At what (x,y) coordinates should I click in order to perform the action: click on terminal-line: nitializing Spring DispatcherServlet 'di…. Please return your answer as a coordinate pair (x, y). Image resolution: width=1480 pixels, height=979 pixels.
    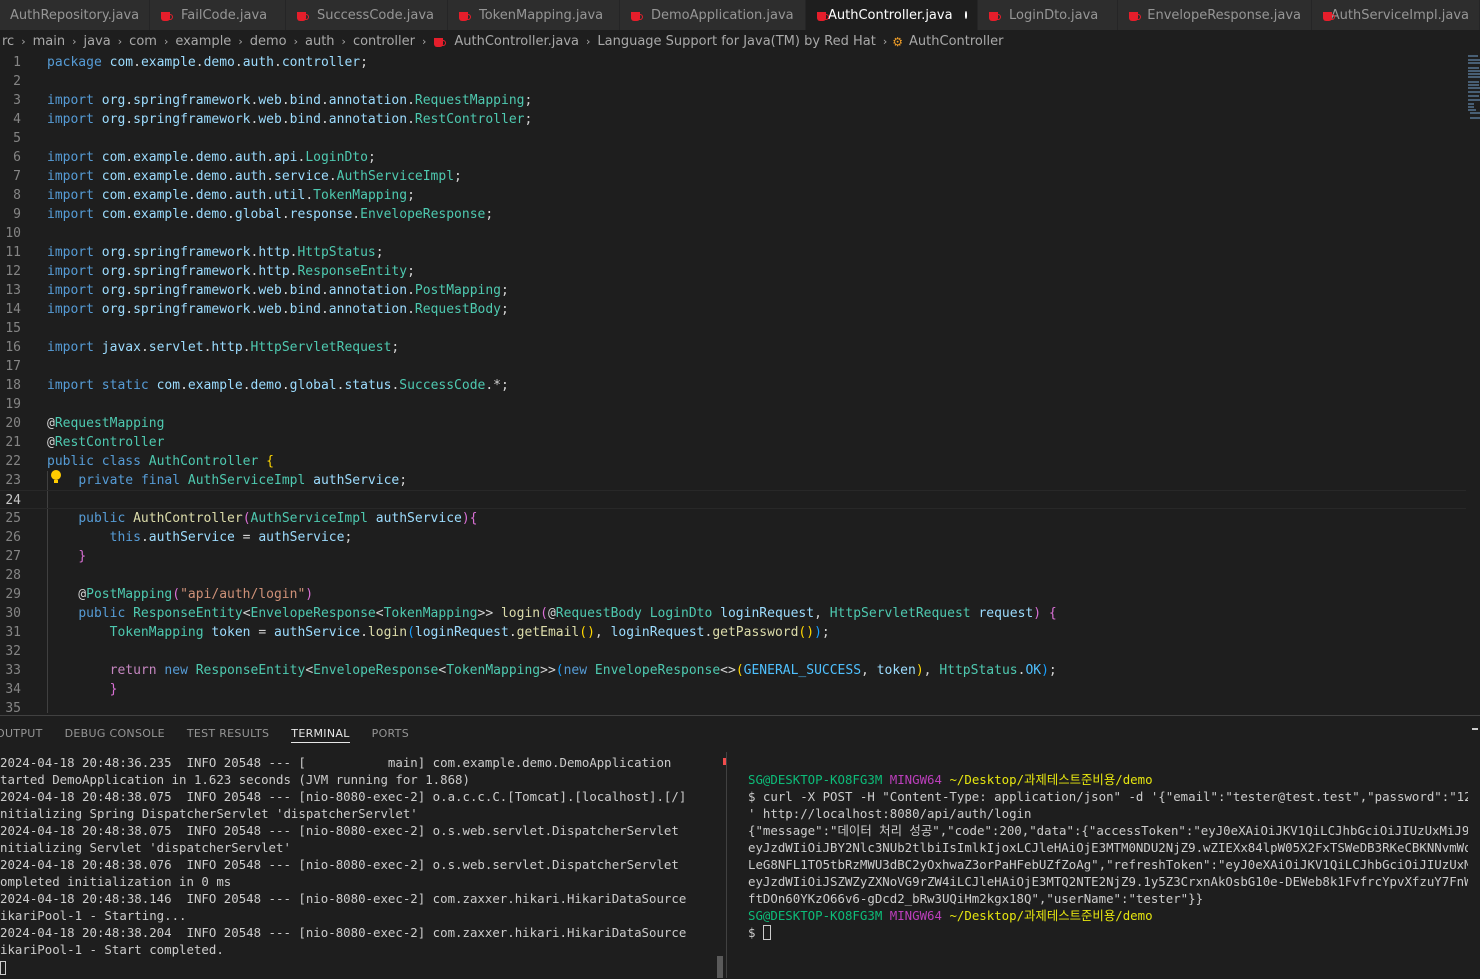
    Looking at the image, I should click on (209, 813).